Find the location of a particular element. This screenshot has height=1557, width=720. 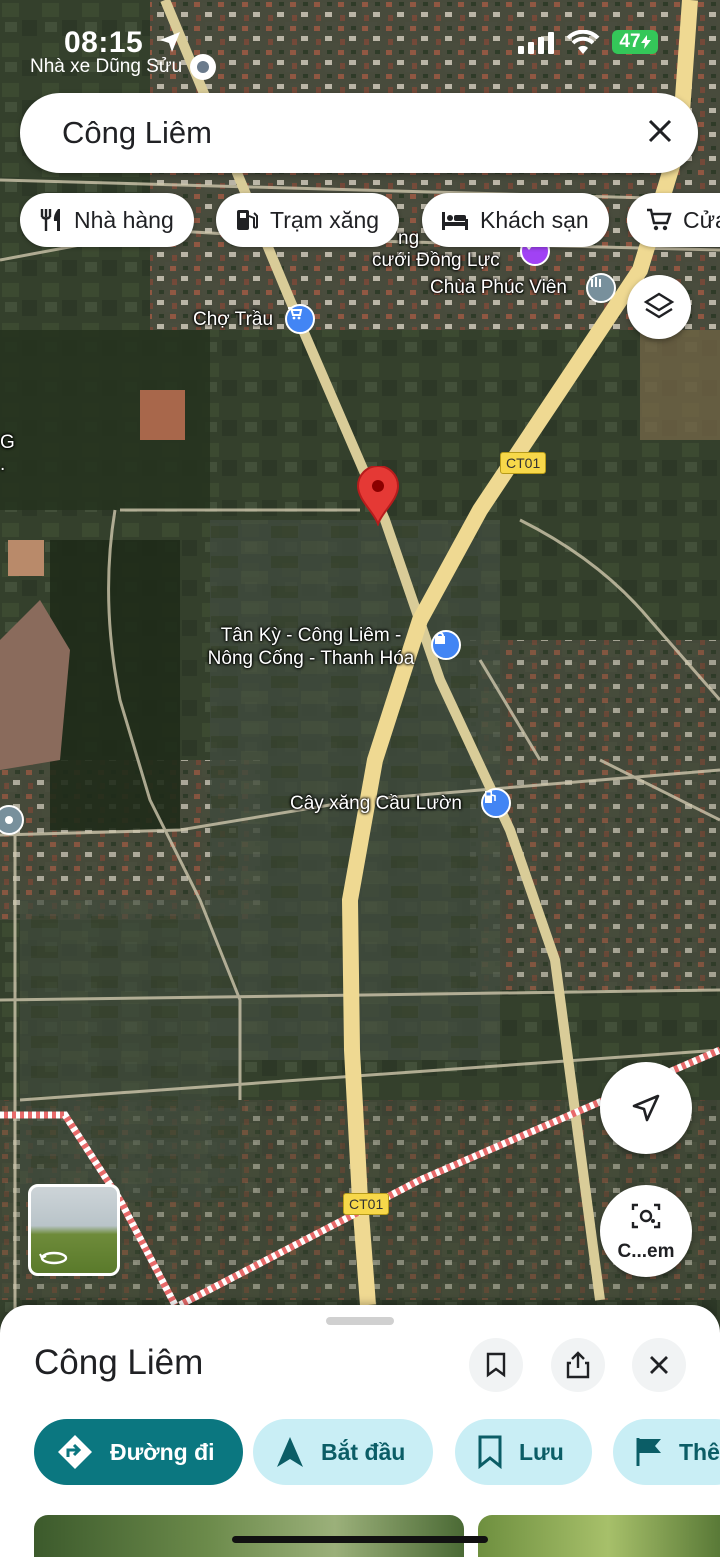

chip-restaurants: Nhà hàng is located at coordinates (107, 220).